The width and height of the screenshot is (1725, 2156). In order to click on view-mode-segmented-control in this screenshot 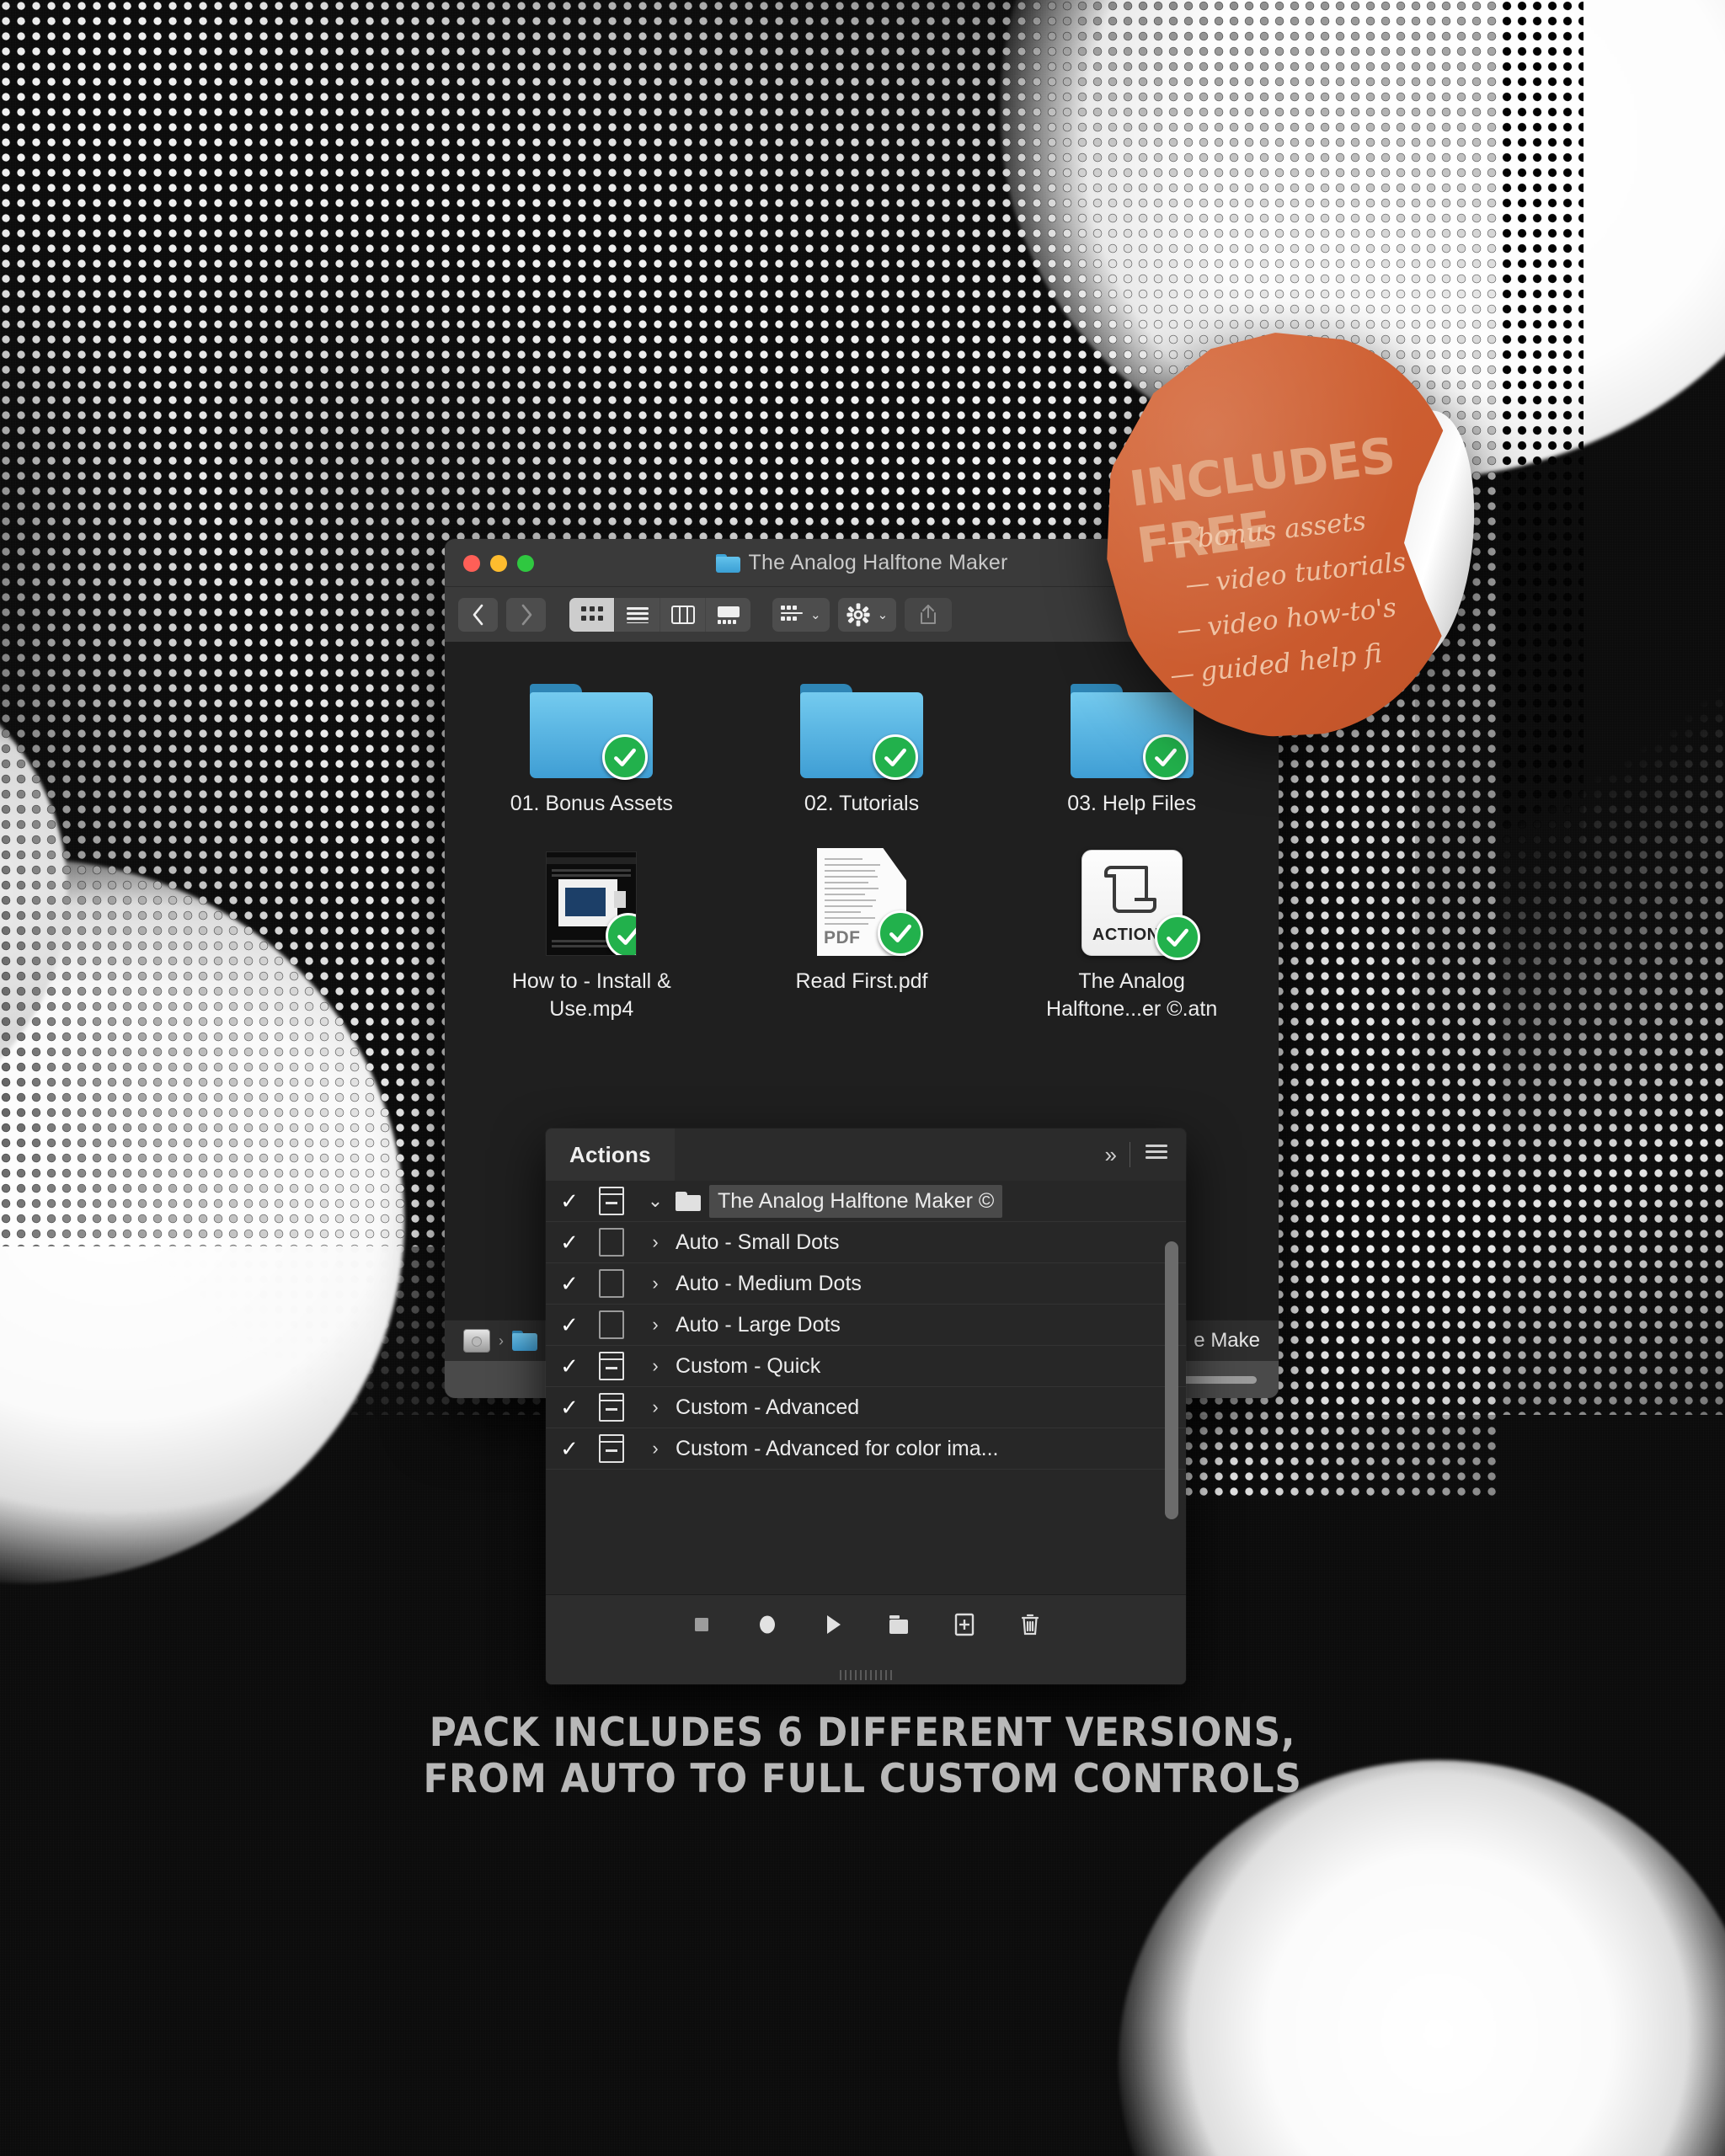, I will do `click(659, 615)`.